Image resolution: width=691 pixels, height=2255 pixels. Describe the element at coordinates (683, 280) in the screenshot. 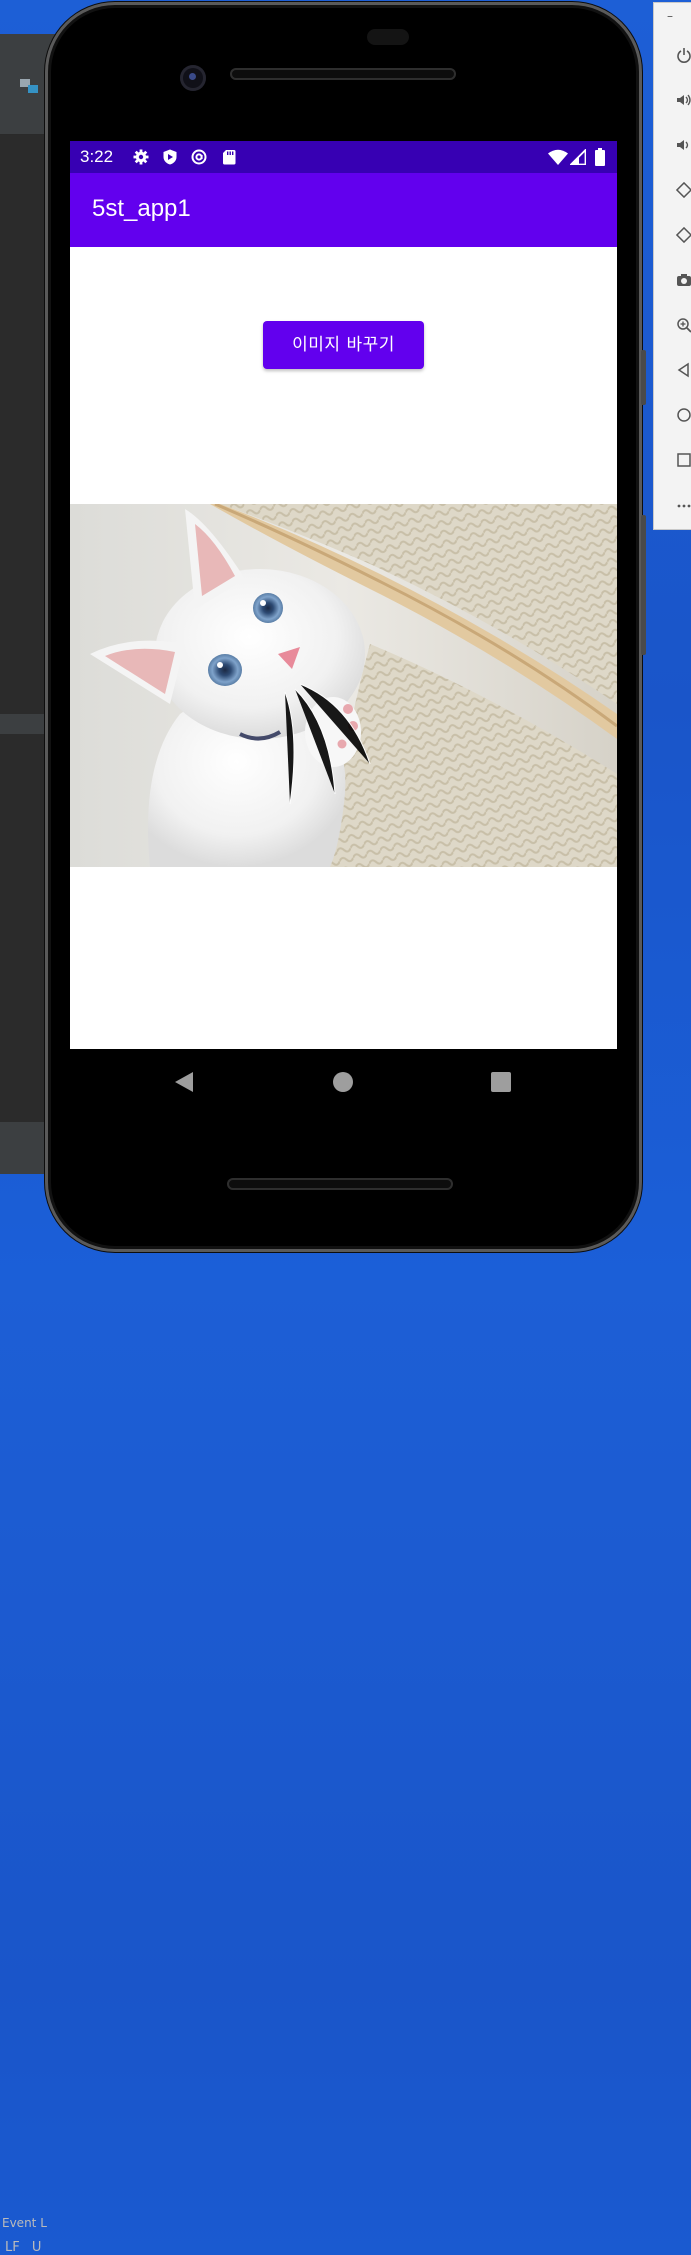

I see `camera-icon` at that location.